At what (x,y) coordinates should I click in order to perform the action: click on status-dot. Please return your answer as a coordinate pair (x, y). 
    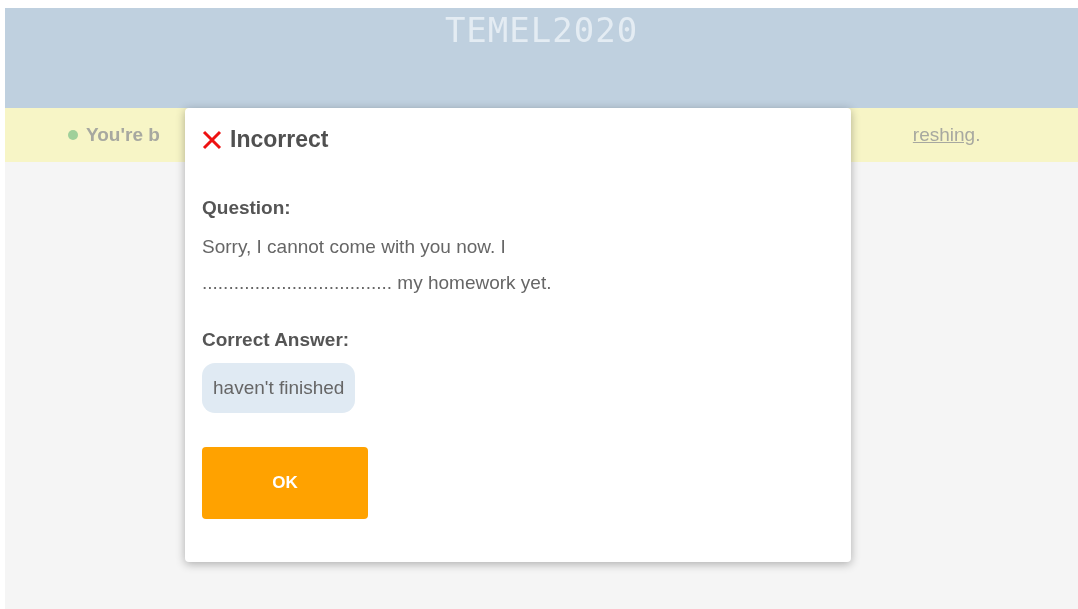
    Looking at the image, I should click on (73, 135).